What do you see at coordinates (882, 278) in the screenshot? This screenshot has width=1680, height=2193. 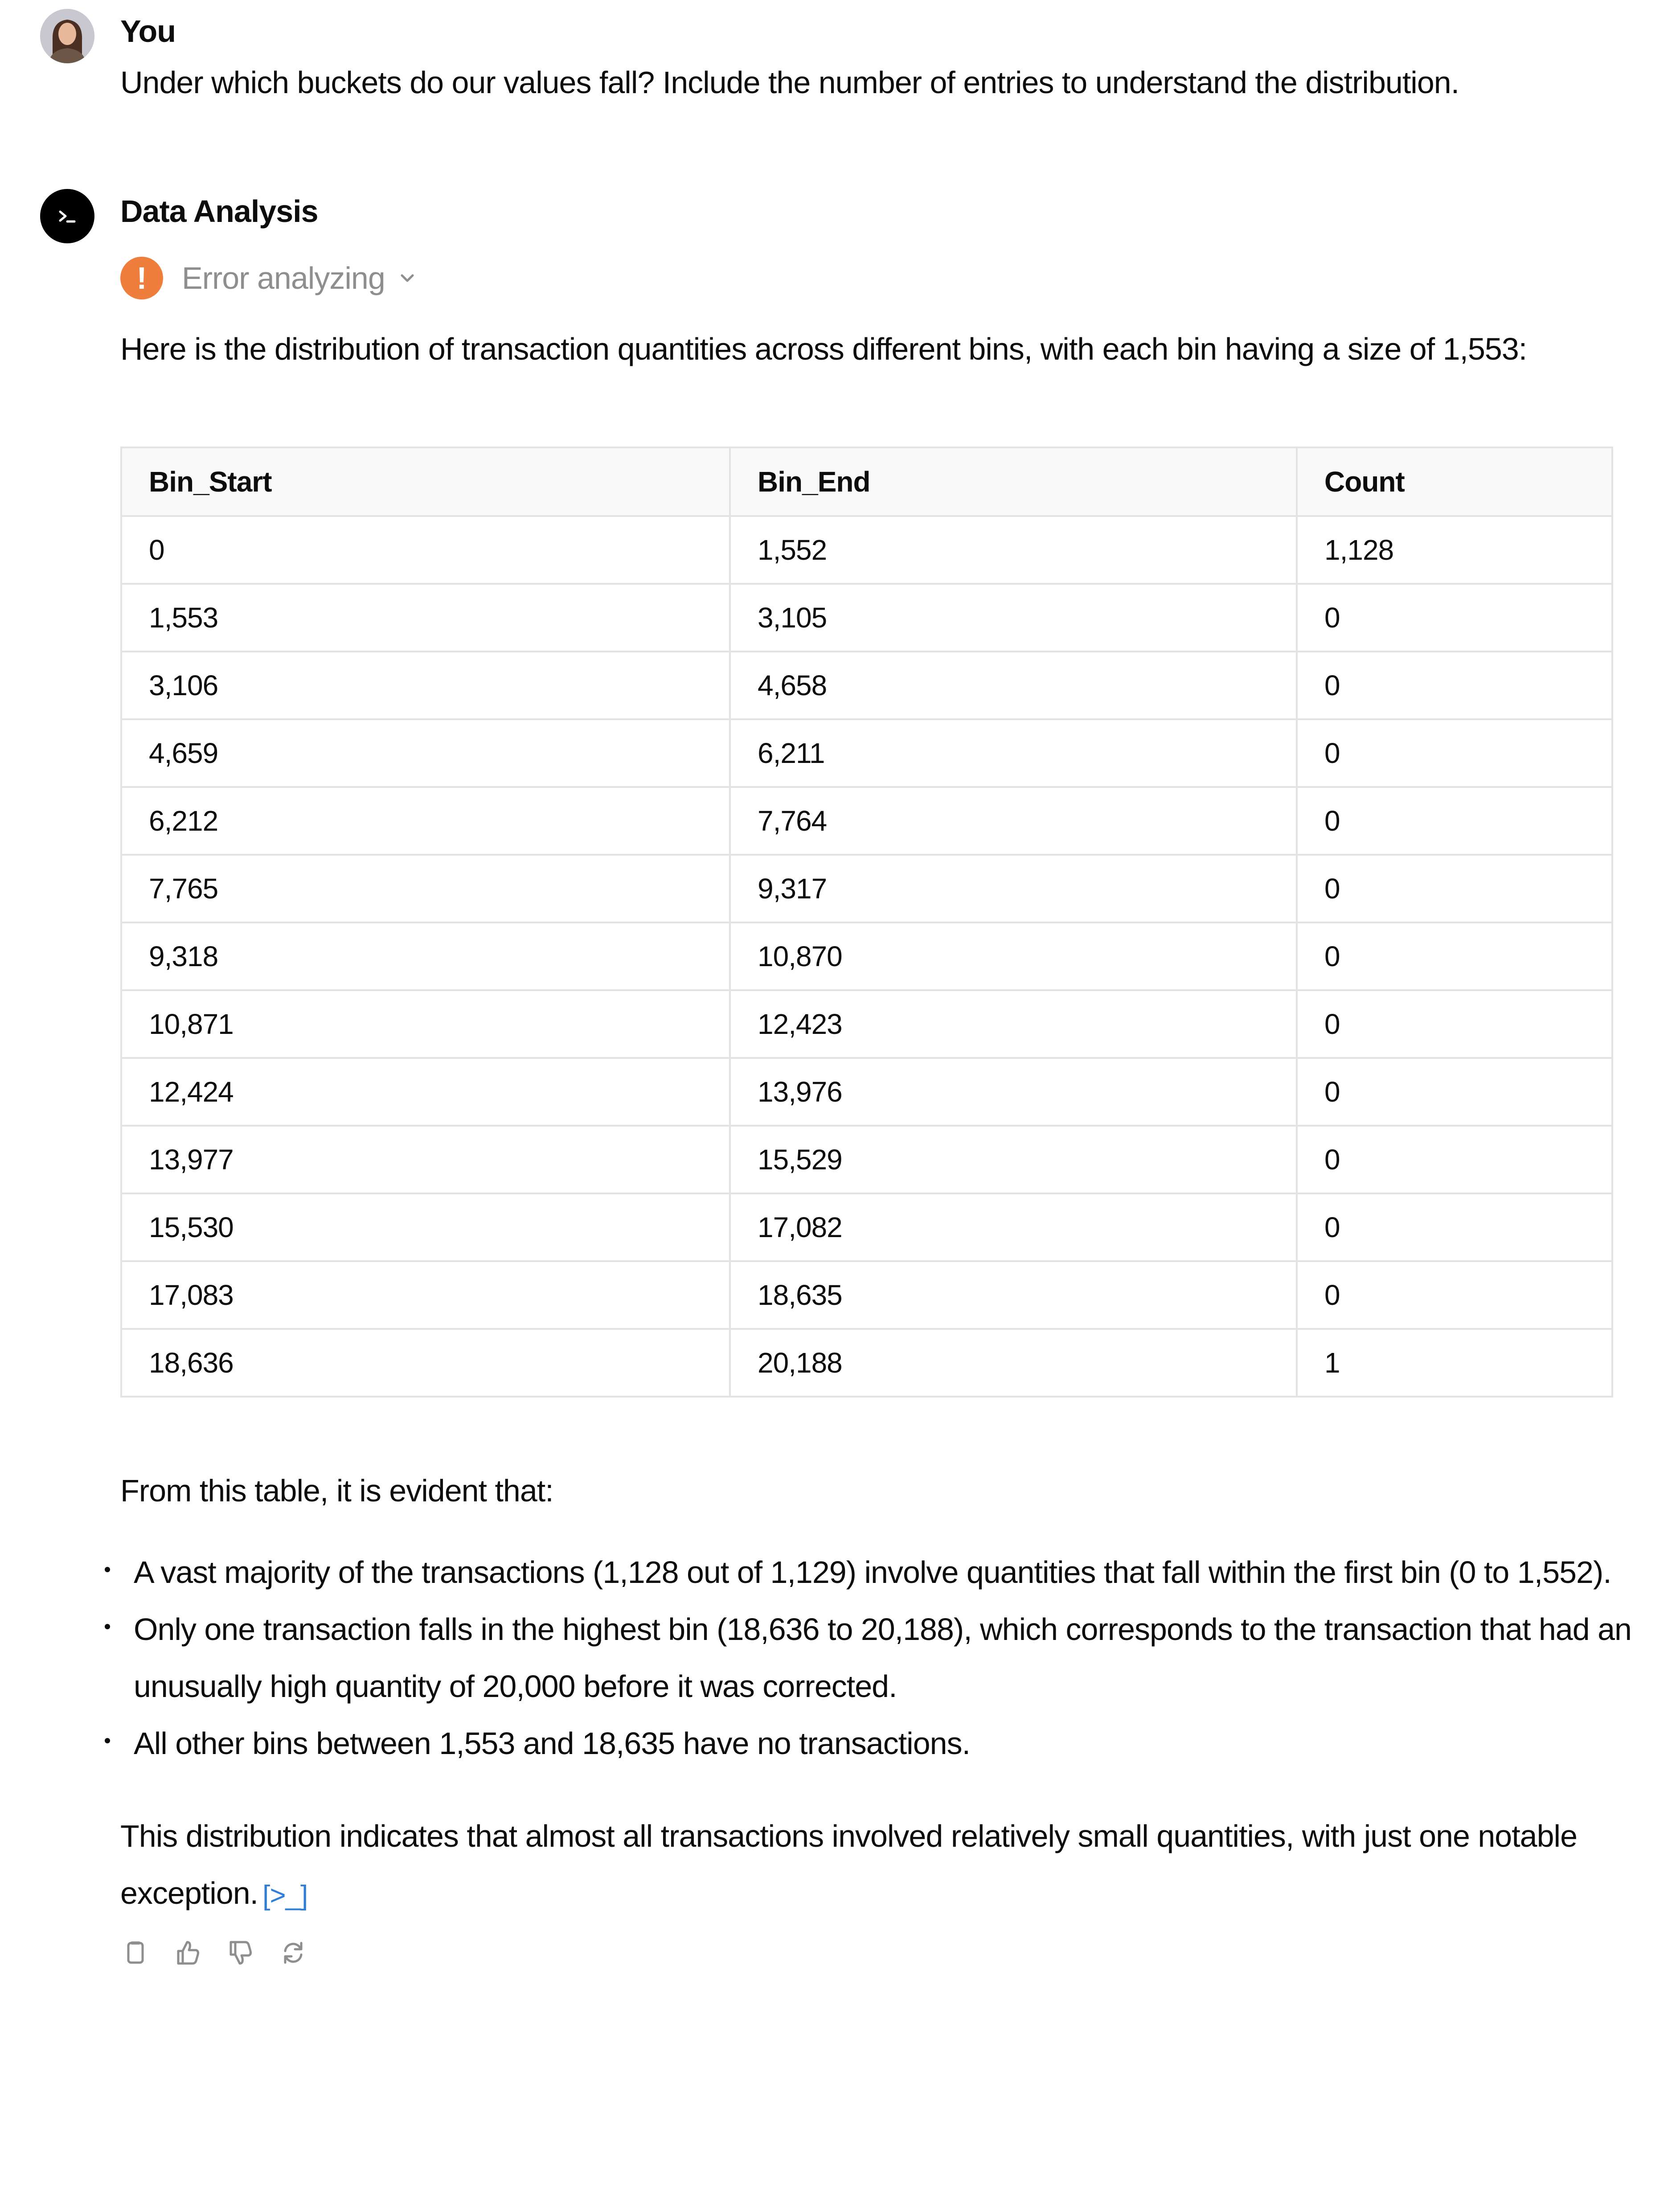 I see `analysis-status-toggle: ! Error analyzing` at bounding box center [882, 278].